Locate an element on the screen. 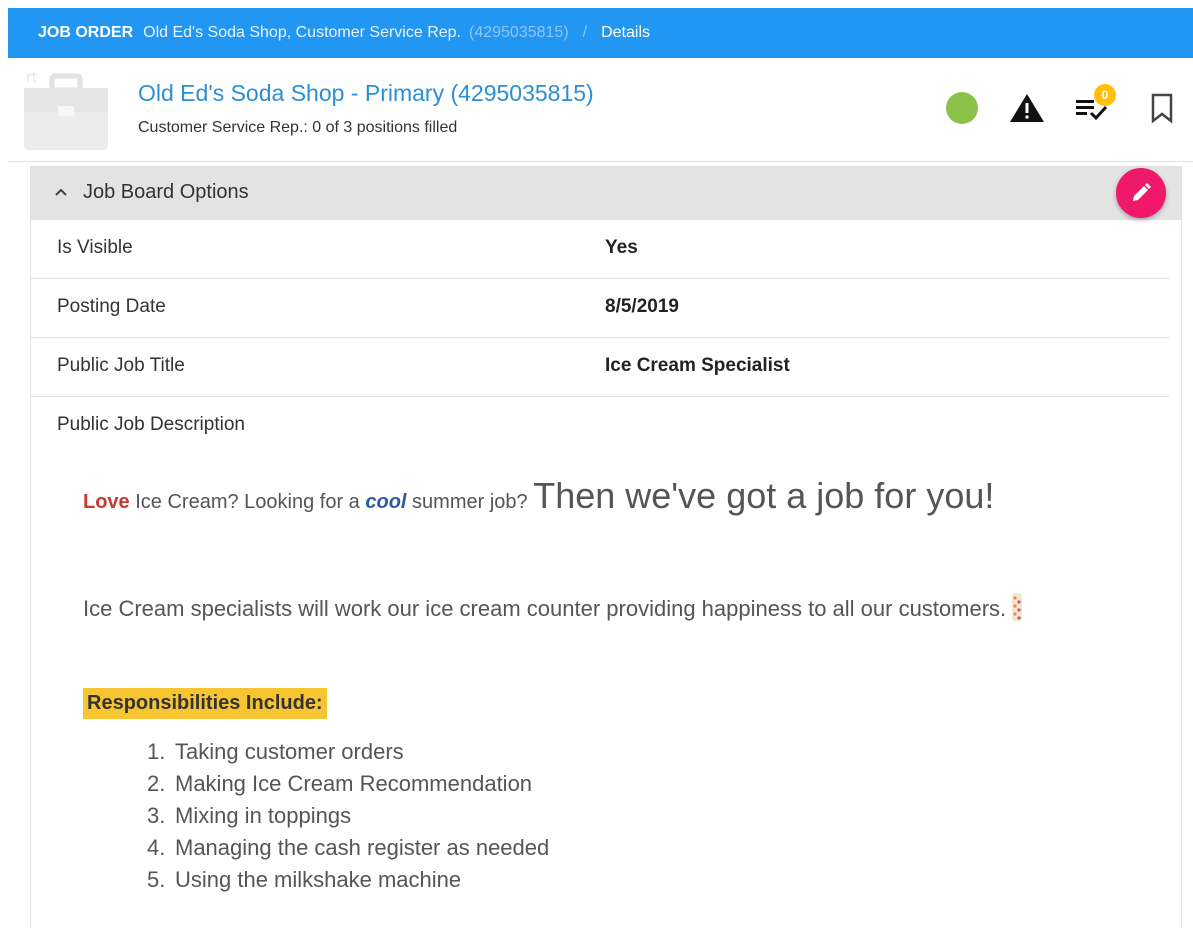 The height and width of the screenshot is (928, 1193). field-label: Posting Date is located at coordinates (111, 306).